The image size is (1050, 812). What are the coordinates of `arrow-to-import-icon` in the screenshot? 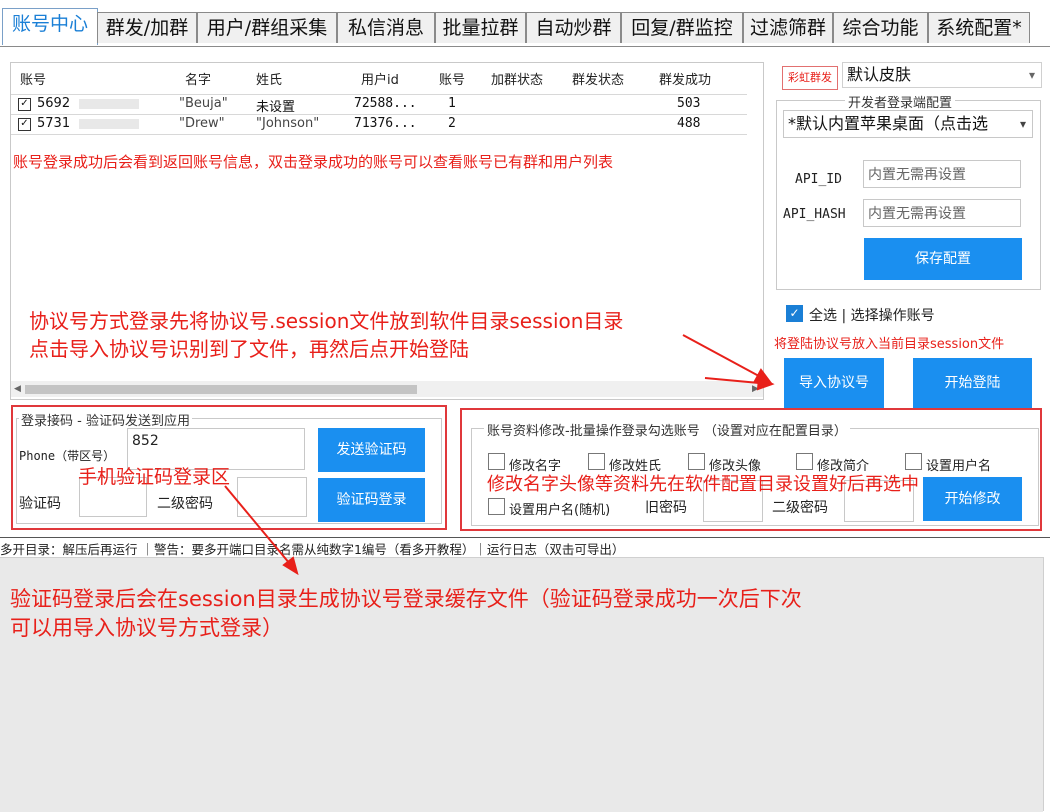 It's located at (726, 358).